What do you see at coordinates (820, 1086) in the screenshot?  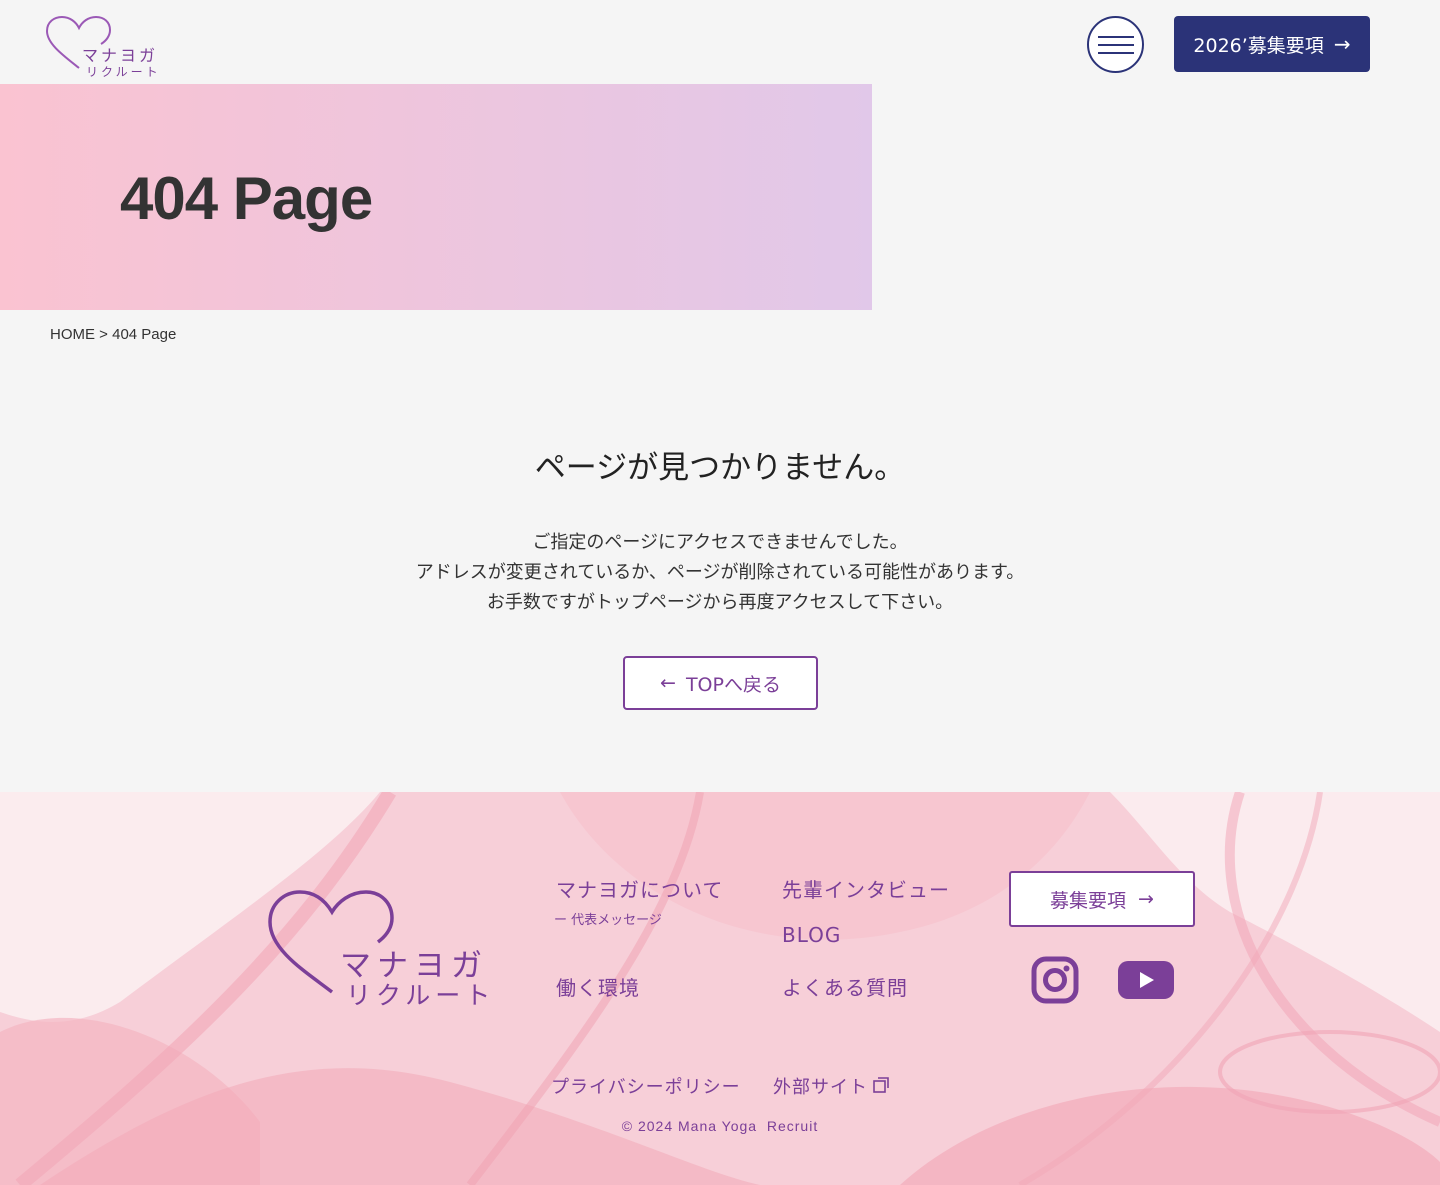 I see `external-site-link: 外部サイト` at bounding box center [820, 1086].